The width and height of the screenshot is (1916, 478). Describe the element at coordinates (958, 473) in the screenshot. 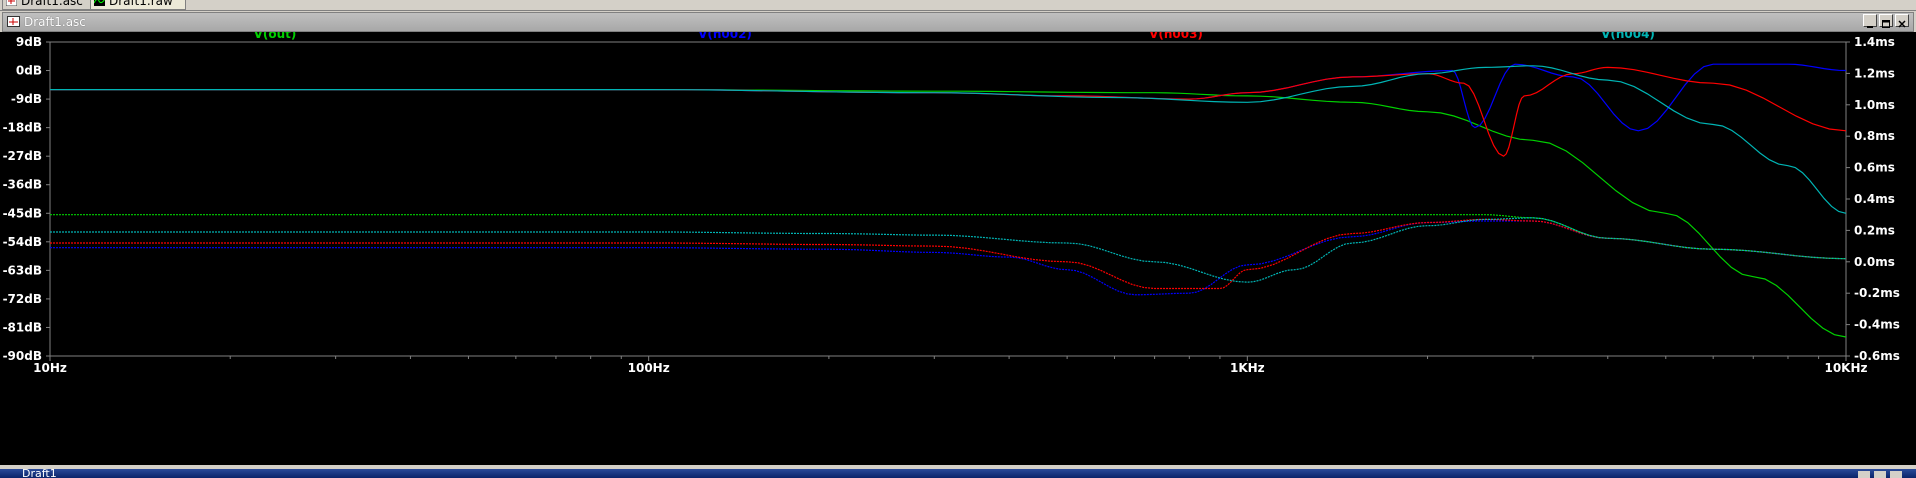

I see `bottom-window-title-bar` at that location.